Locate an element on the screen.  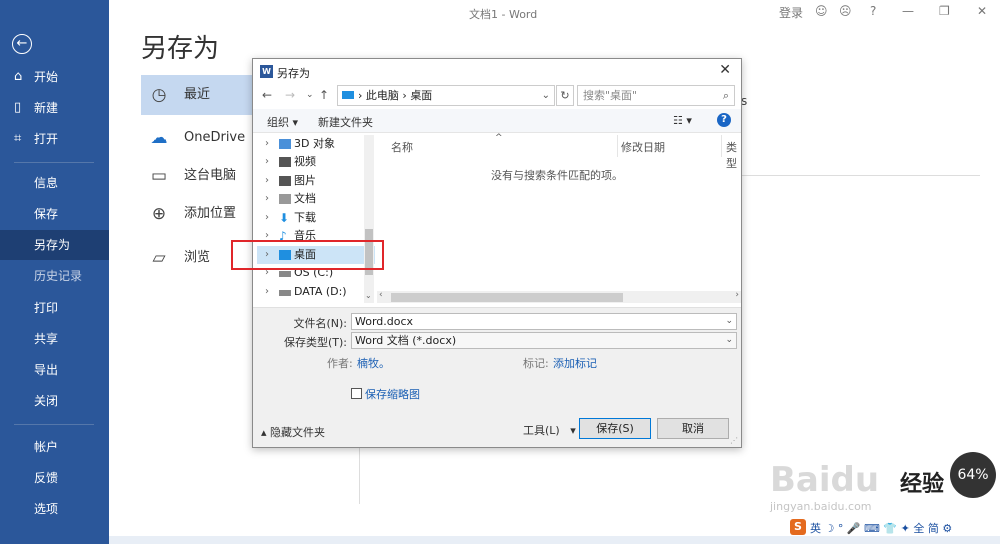
rail-item-home: ⌂ 开始 is located at coordinates (54, 77).